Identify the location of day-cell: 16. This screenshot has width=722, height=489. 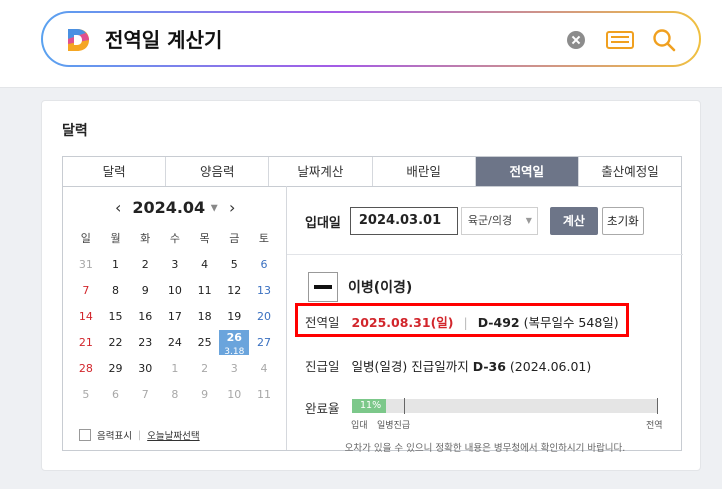
(145, 317).